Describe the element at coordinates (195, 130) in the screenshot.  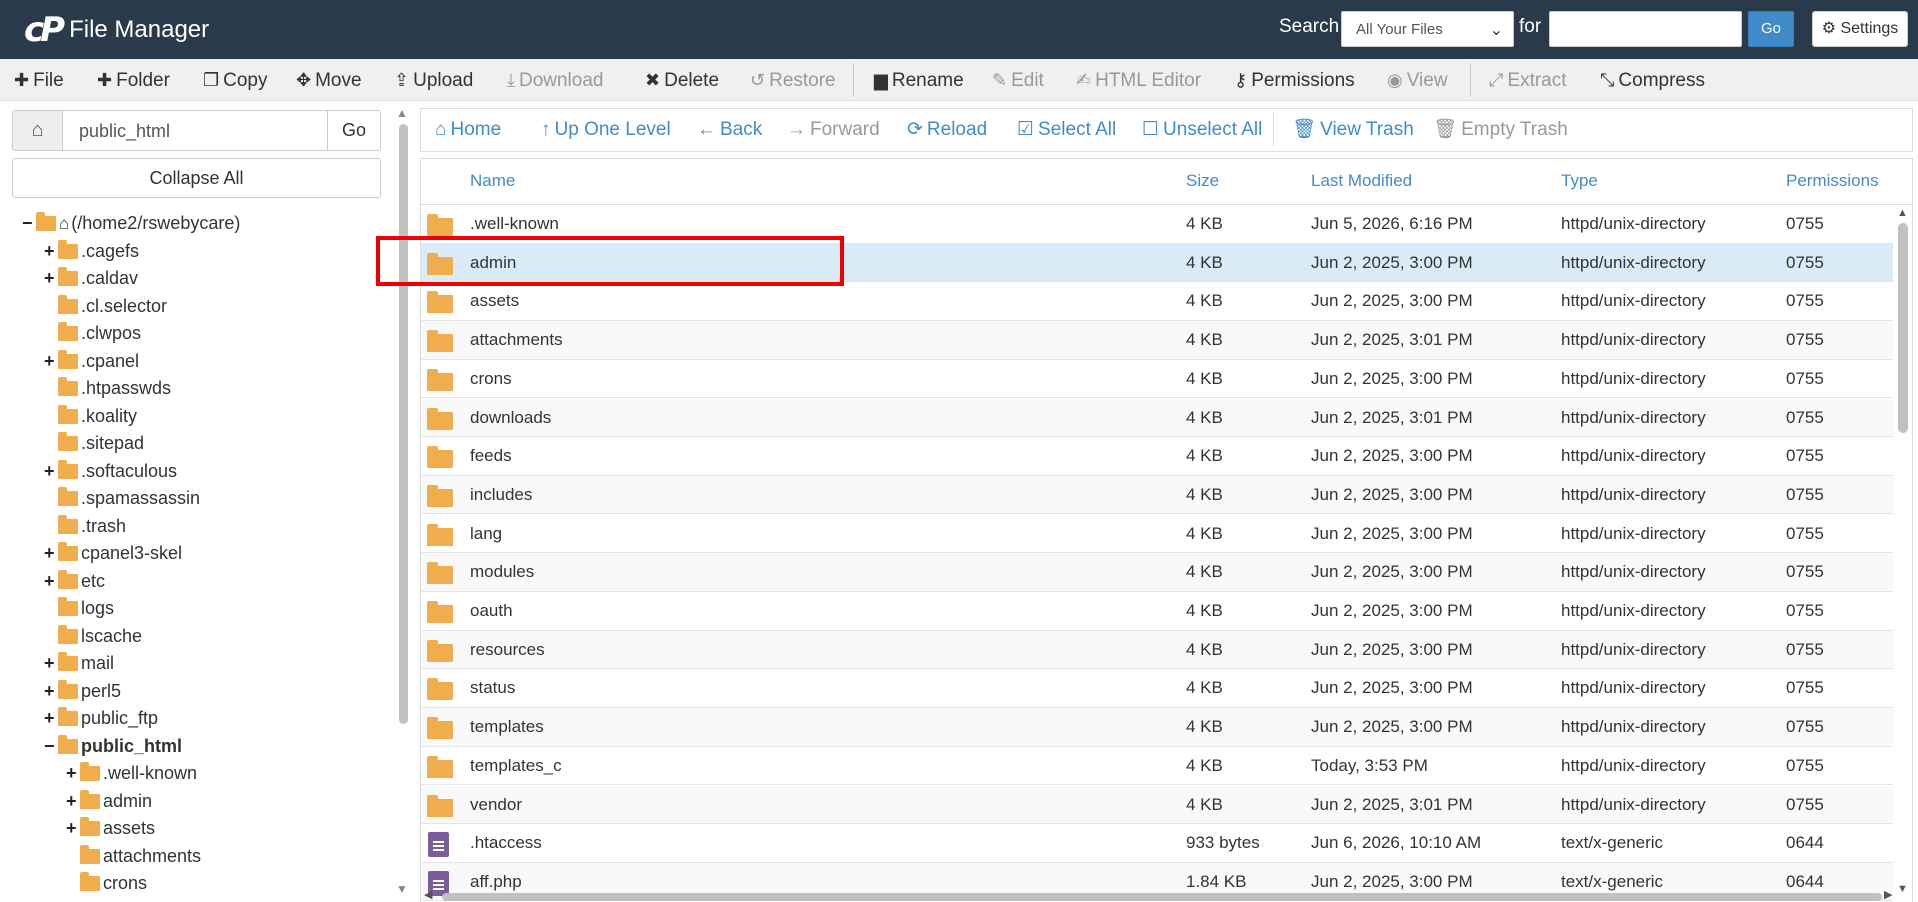
I see `path-input: public_html` at that location.